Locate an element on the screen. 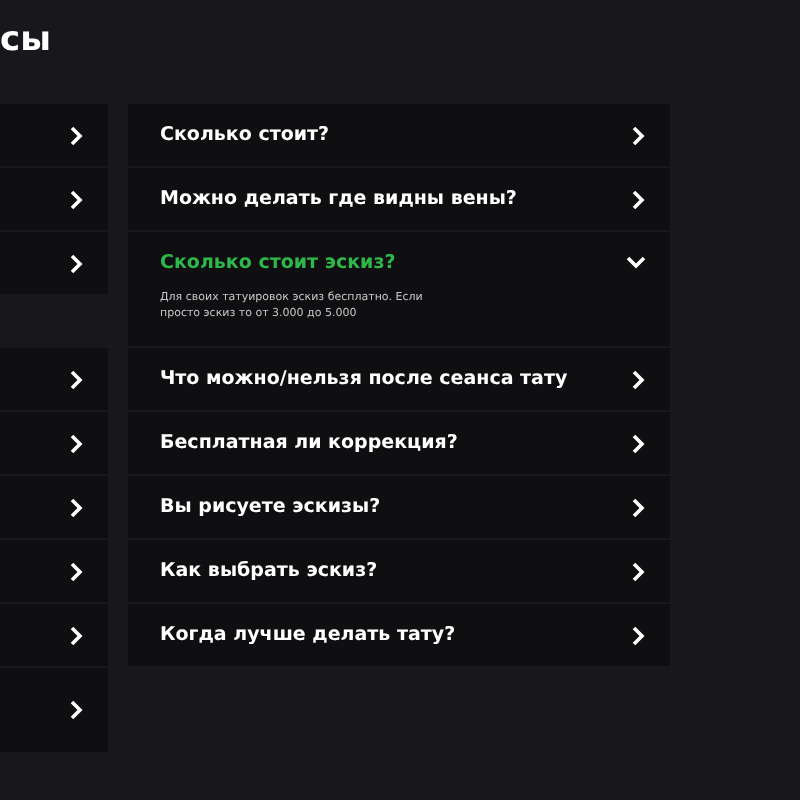 The height and width of the screenshot is (800, 800). faq-item: Можно делать где видны вены? is located at coordinates (399, 199).